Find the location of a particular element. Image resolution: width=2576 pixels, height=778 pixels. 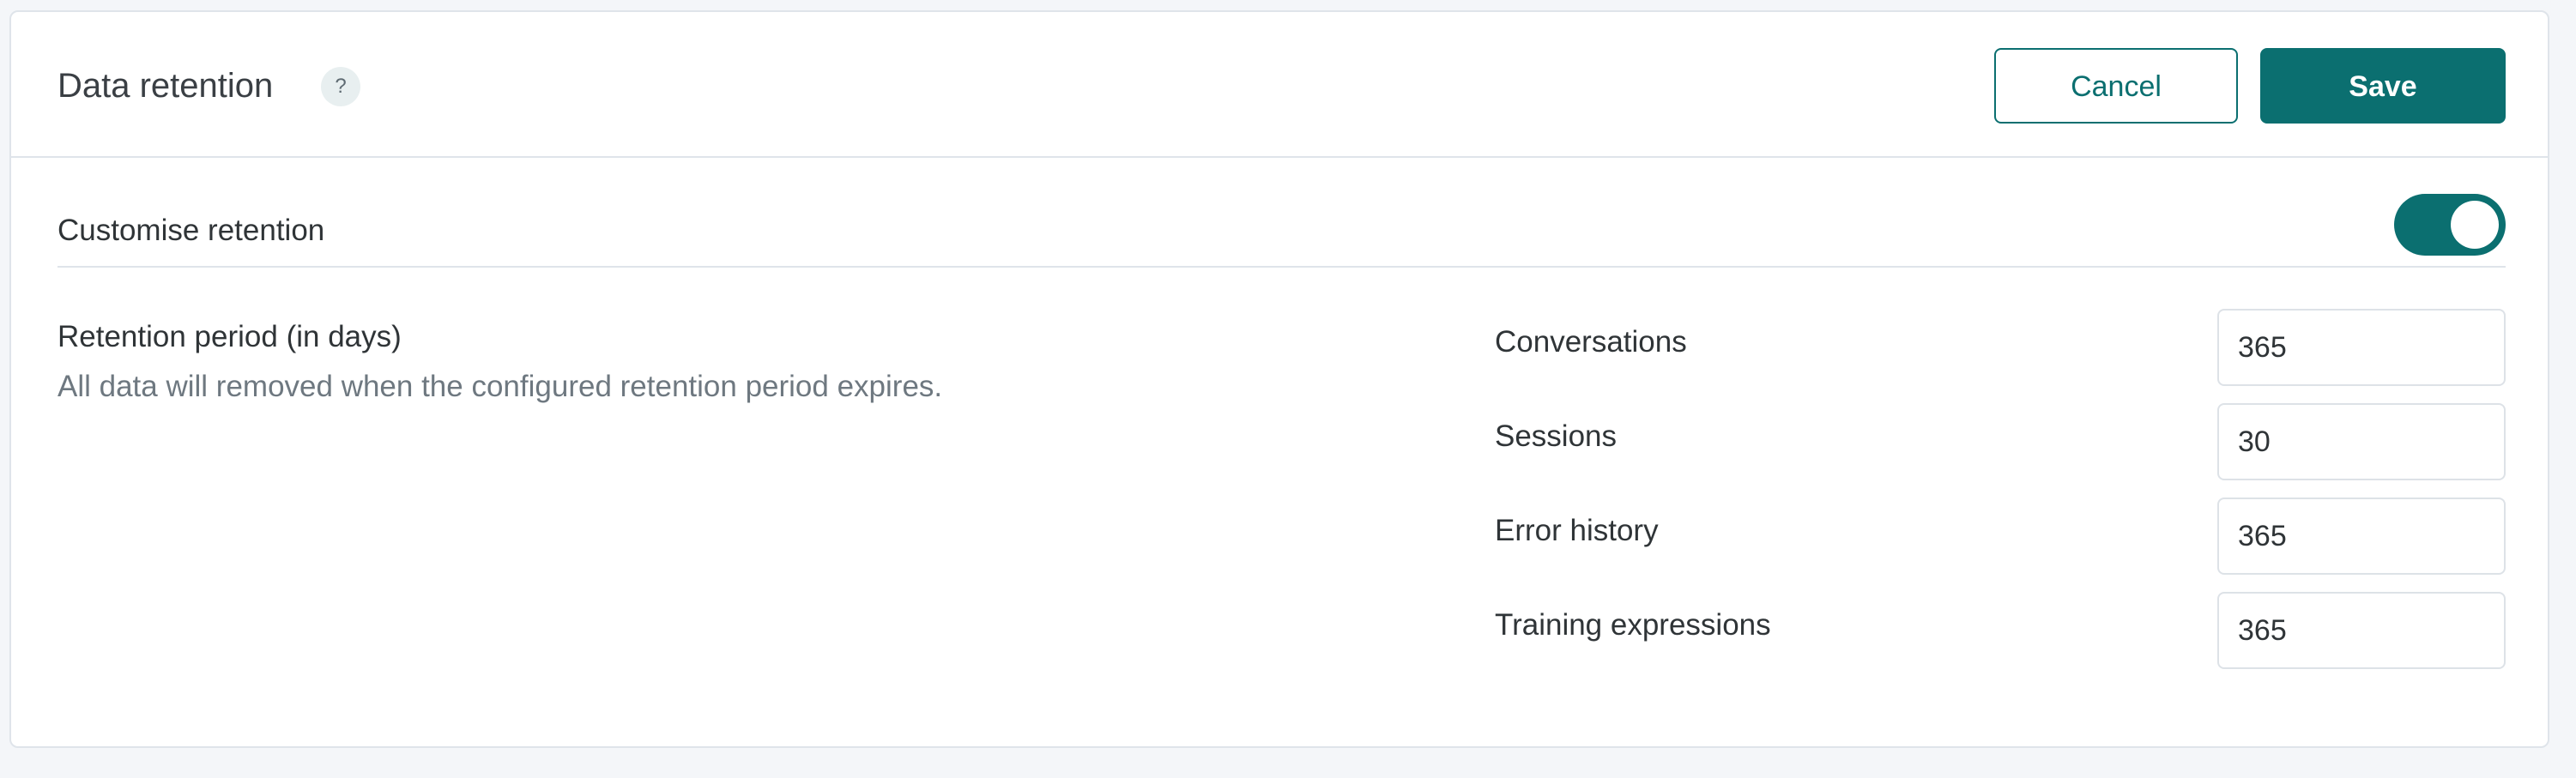

sessions-input is located at coordinates (2361, 441).